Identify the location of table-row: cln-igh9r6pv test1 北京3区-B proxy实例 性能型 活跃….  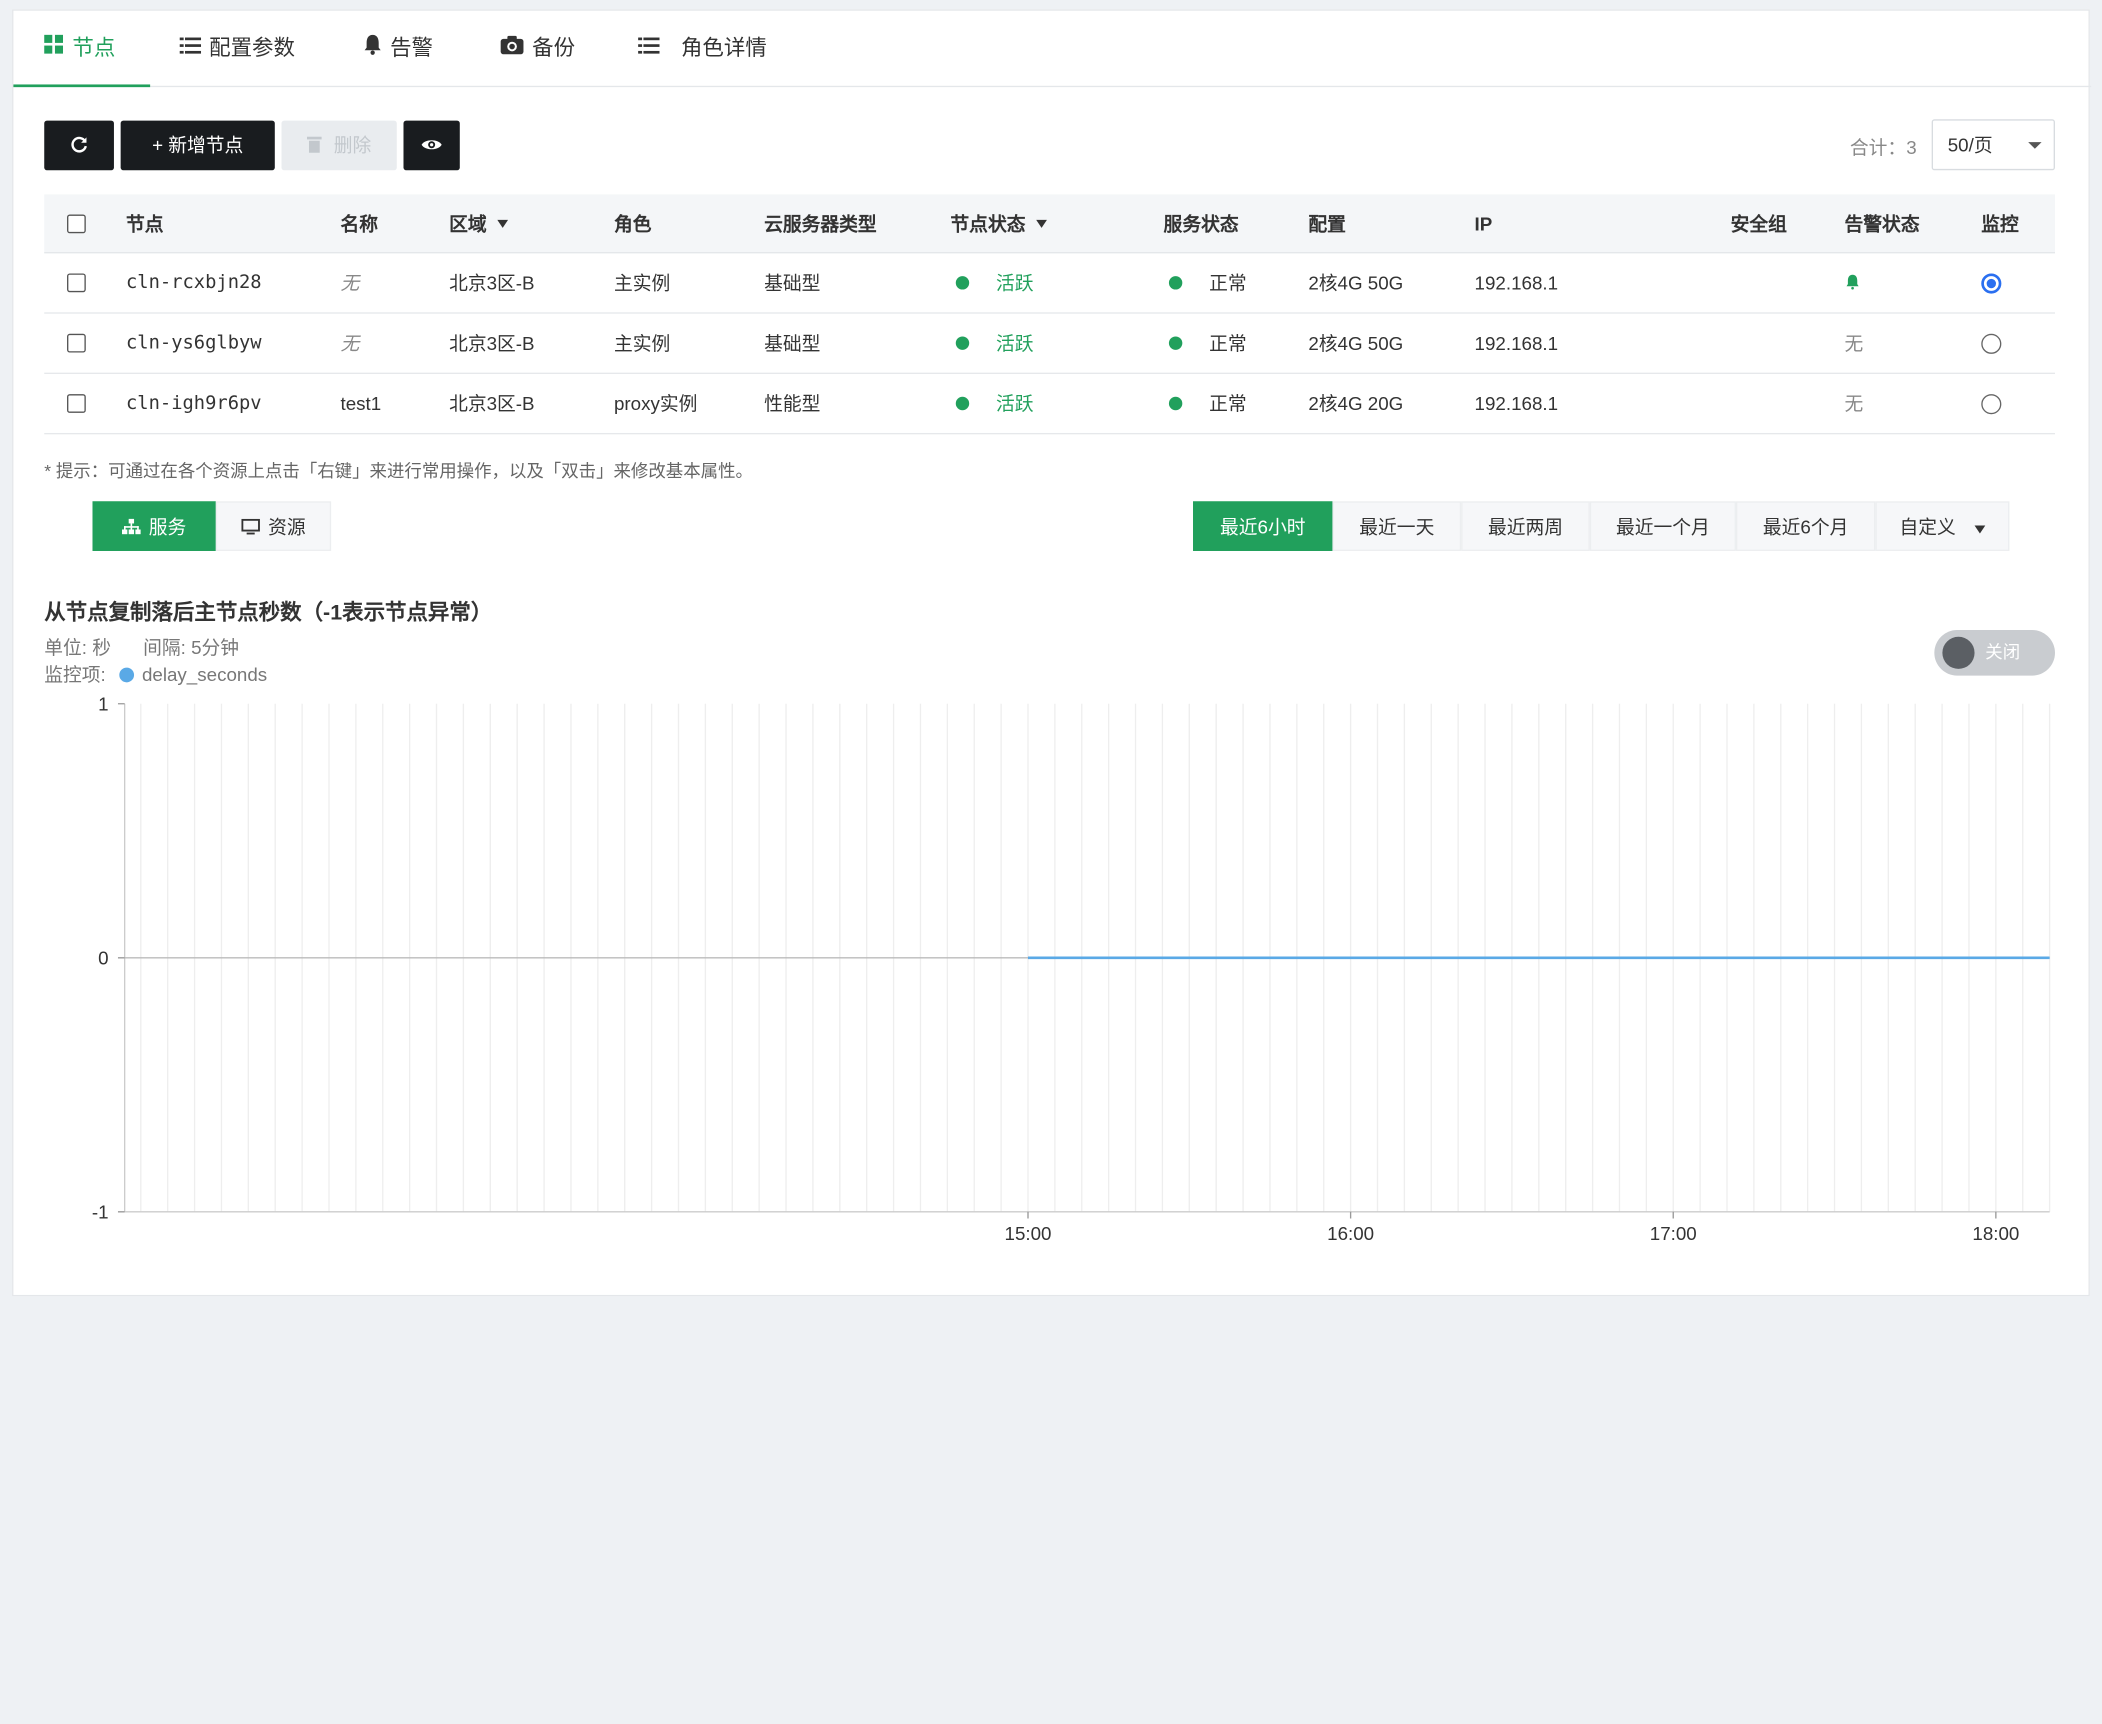
(1049, 404).